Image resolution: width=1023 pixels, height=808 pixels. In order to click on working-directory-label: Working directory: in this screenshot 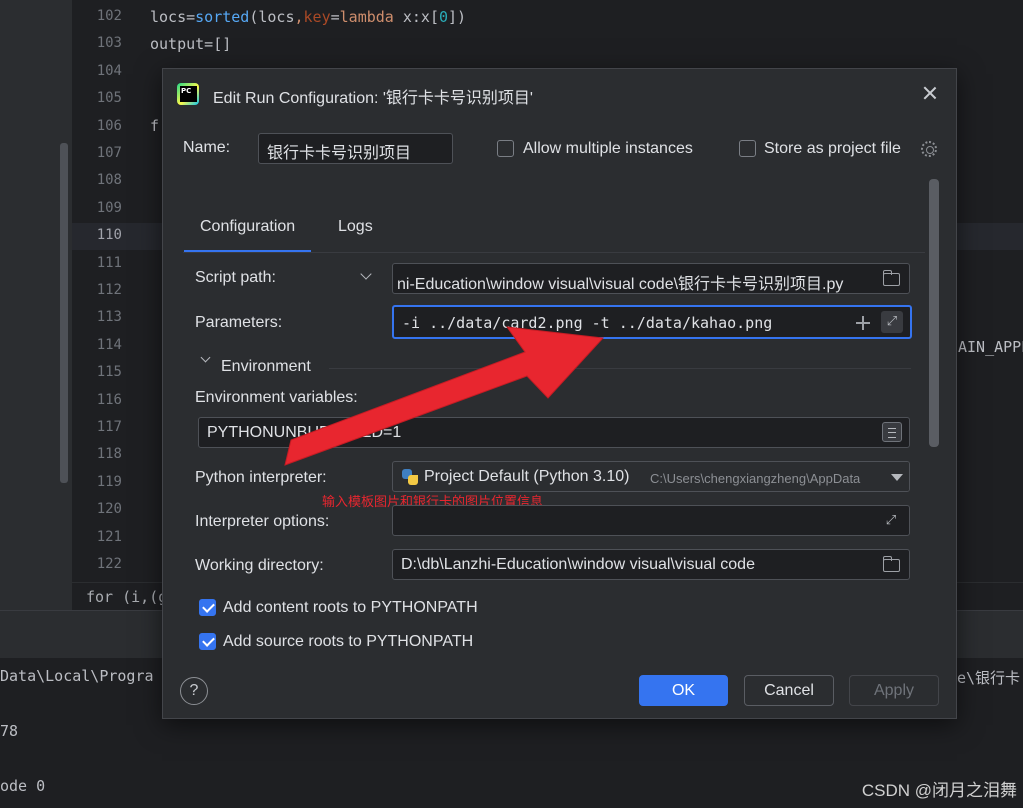, I will do `click(259, 565)`.